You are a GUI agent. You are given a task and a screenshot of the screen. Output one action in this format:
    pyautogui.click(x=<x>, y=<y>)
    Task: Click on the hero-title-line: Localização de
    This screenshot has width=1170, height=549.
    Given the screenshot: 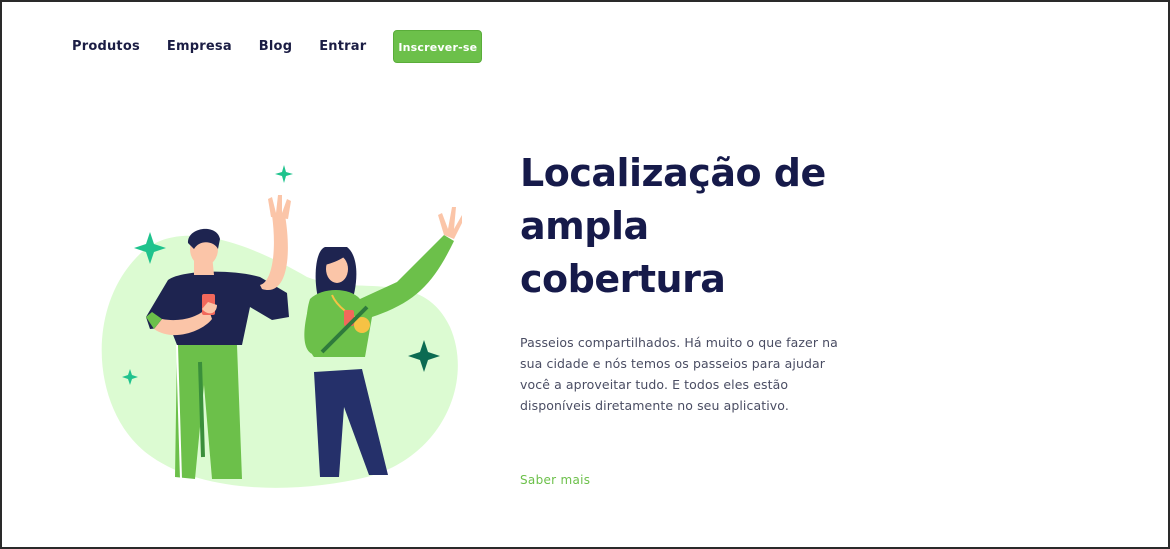 What is the action you would take?
    pyautogui.click(x=673, y=173)
    